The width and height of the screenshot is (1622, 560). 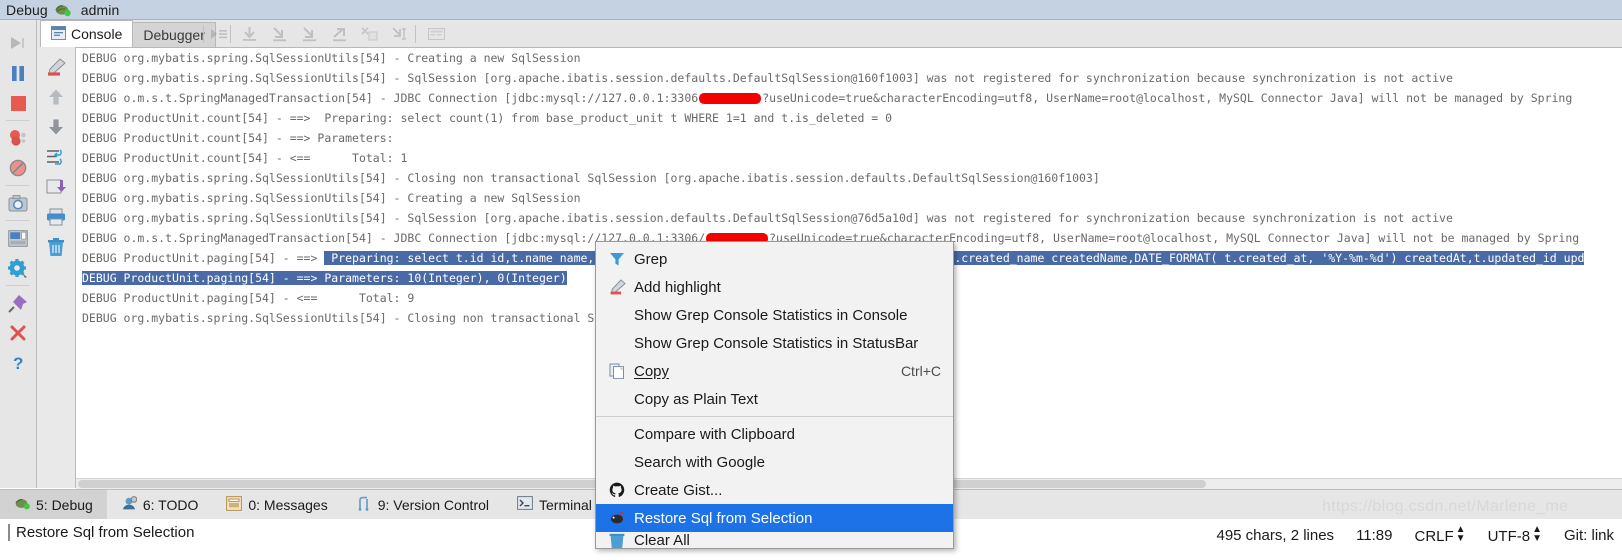 What do you see at coordinates (1515, 535) in the screenshot?
I see `status-encoding: UTF-8 ▲ ▼` at bounding box center [1515, 535].